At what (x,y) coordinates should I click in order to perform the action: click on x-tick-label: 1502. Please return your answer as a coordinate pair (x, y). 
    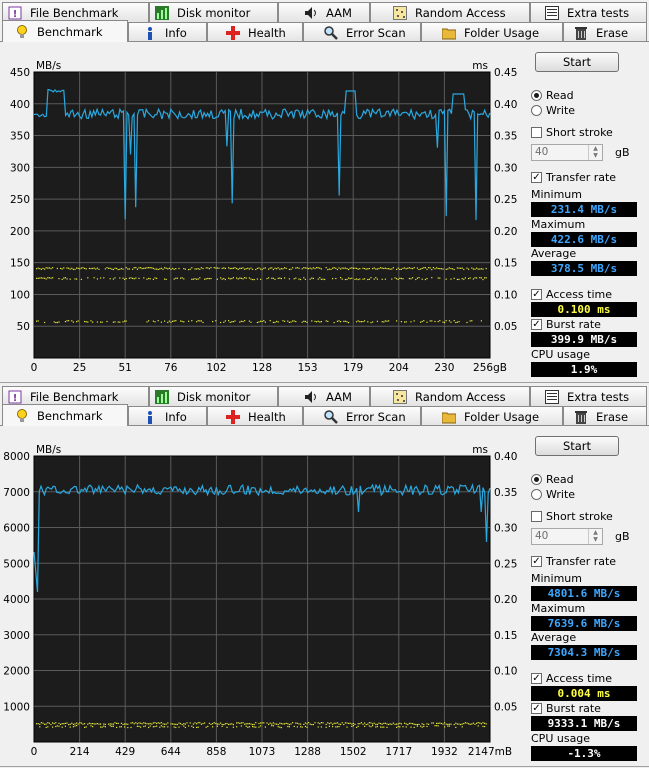
    Looking at the image, I should click on (353, 752).